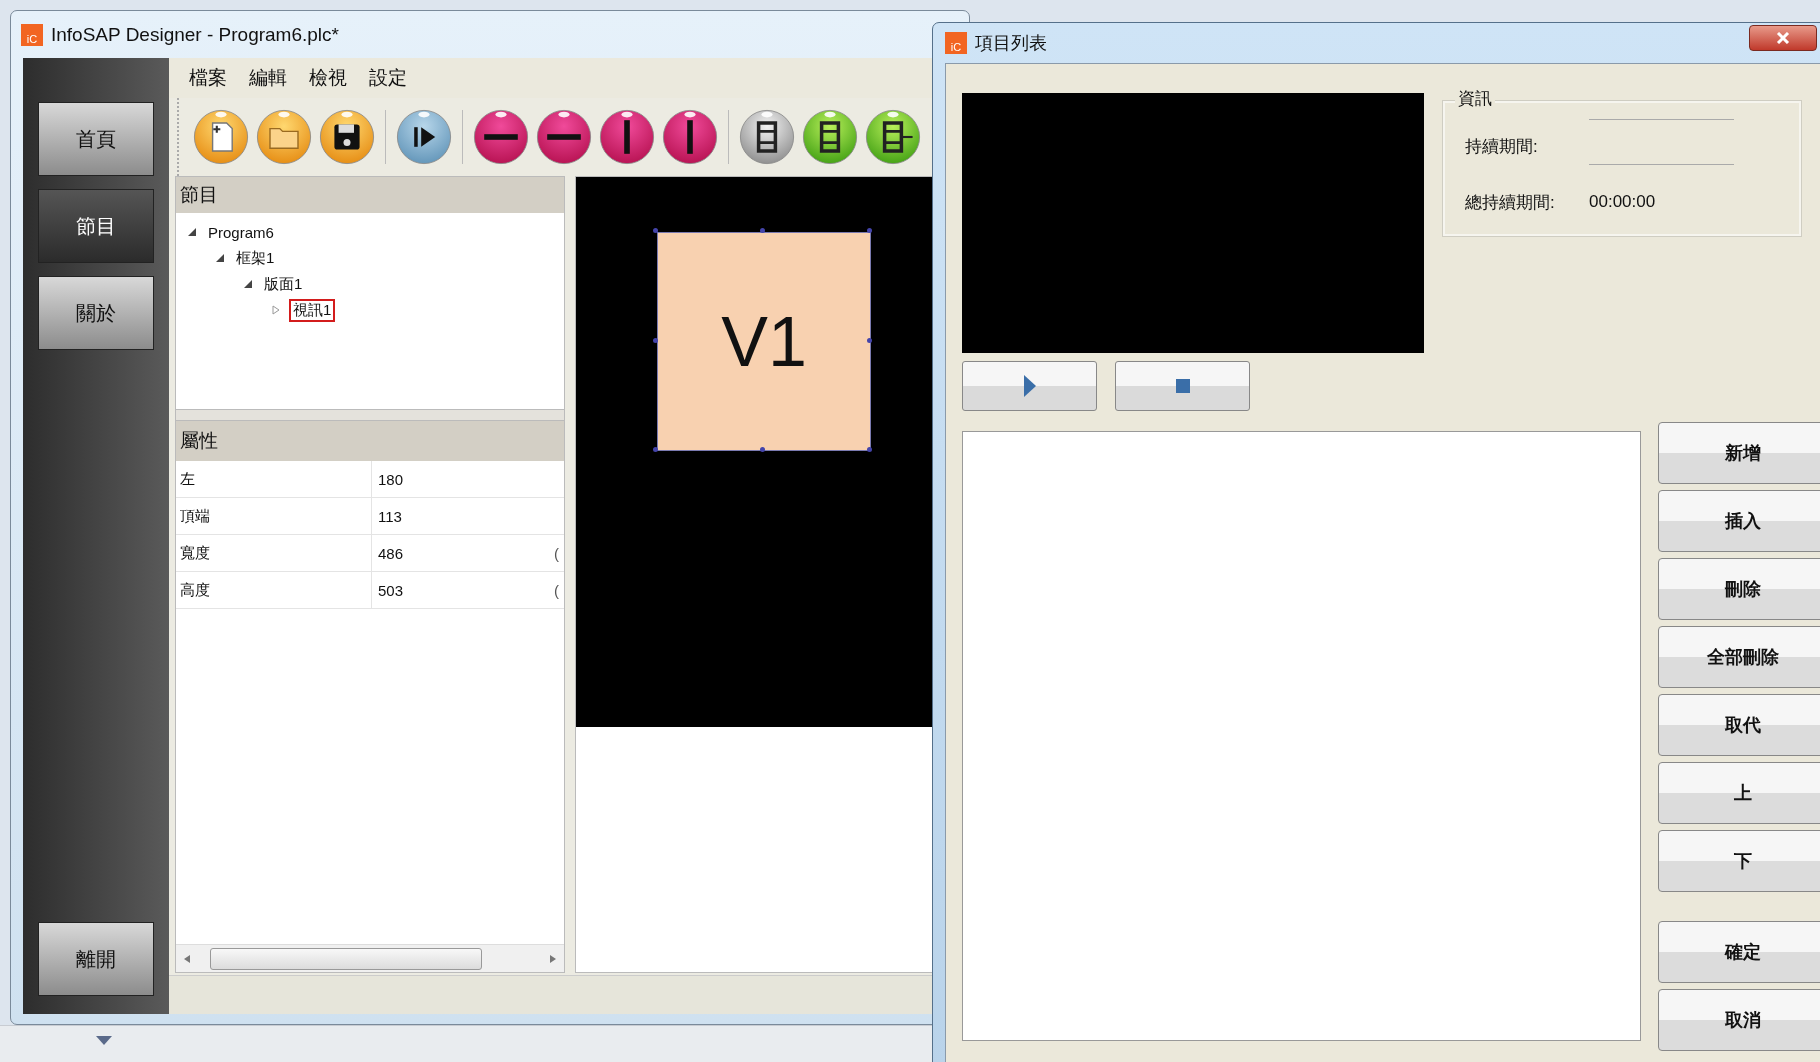 The height and width of the screenshot is (1062, 1820). Describe the element at coordinates (553, 958) in the screenshot. I see `scroll-right-icon` at that location.